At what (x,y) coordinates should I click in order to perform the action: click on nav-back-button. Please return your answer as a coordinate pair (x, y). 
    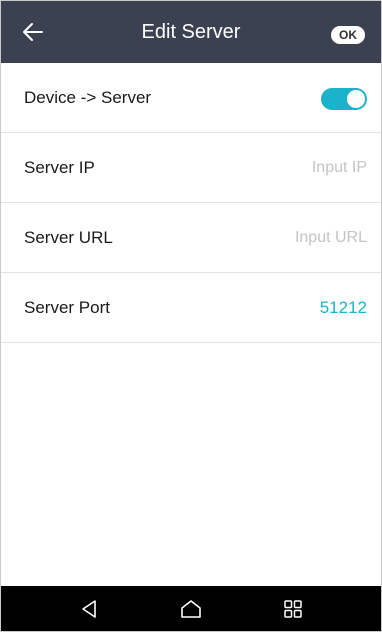
    Looking at the image, I should click on (89, 608).